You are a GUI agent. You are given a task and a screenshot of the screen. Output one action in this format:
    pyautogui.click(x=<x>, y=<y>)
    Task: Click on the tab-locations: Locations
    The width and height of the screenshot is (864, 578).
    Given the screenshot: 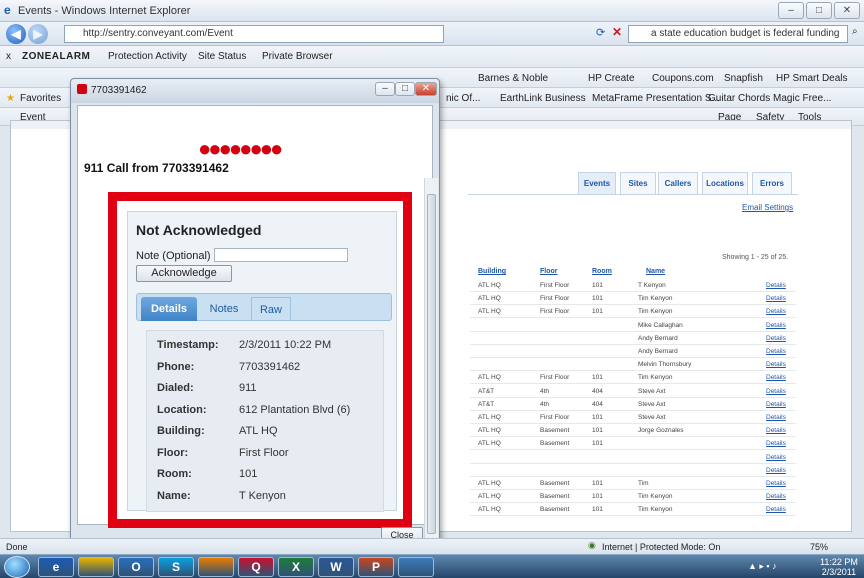 What is the action you would take?
    pyautogui.click(x=725, y=183)
    